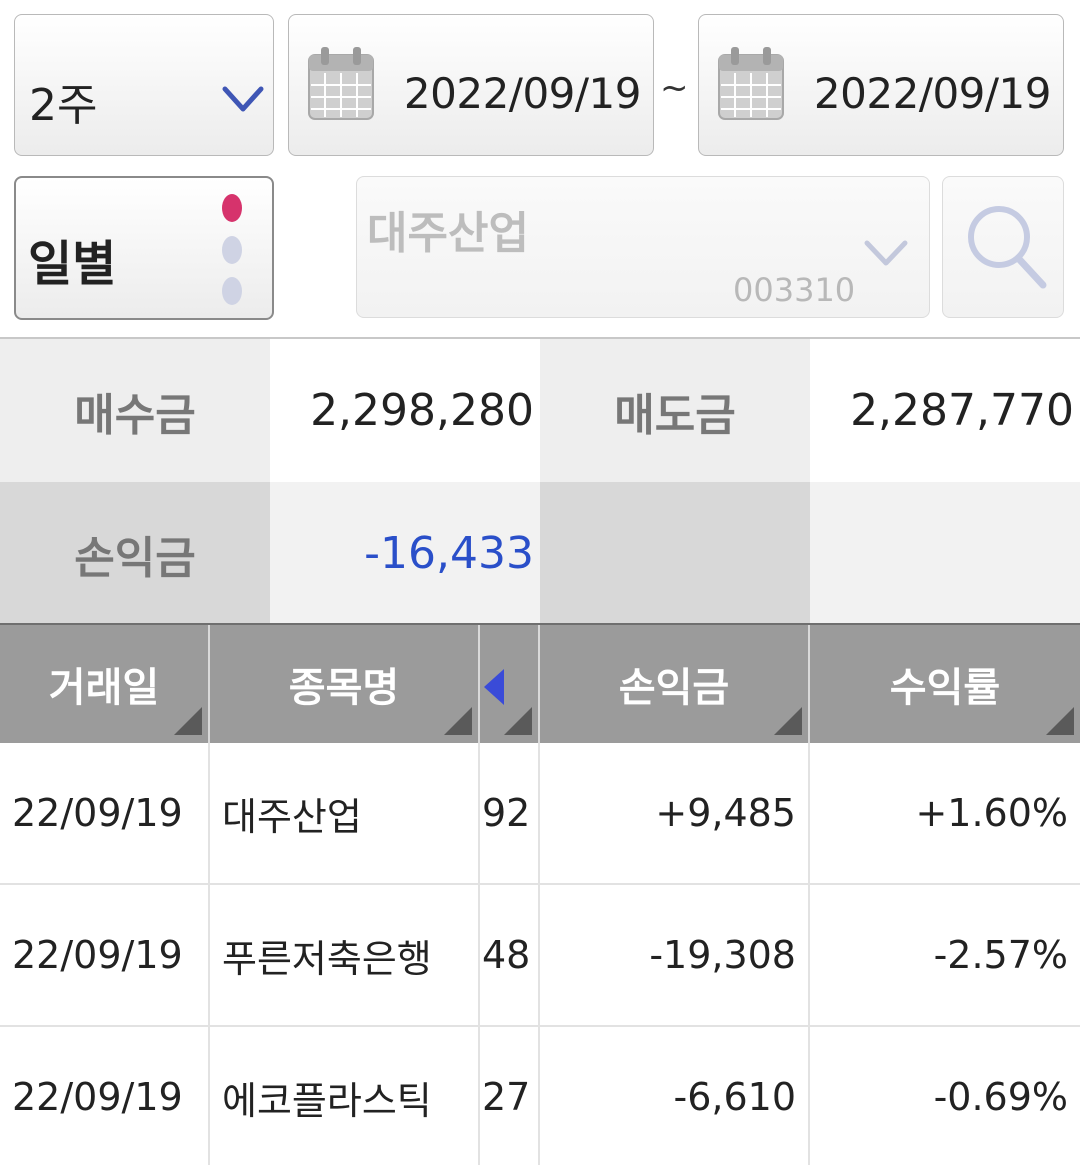  I want to click on date-to-button: 2022/09/19, so click(881, 85).